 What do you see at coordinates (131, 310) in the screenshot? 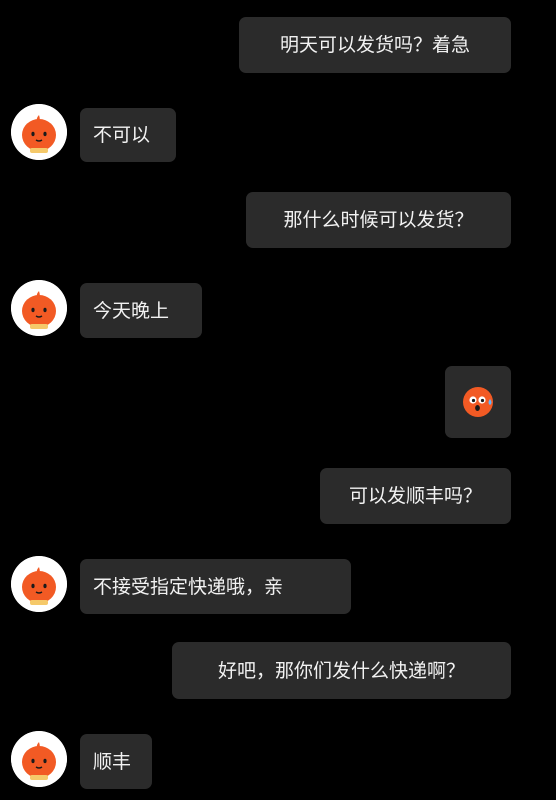
I see `message-text: 今天晚上` at bounding box center [131, 310].